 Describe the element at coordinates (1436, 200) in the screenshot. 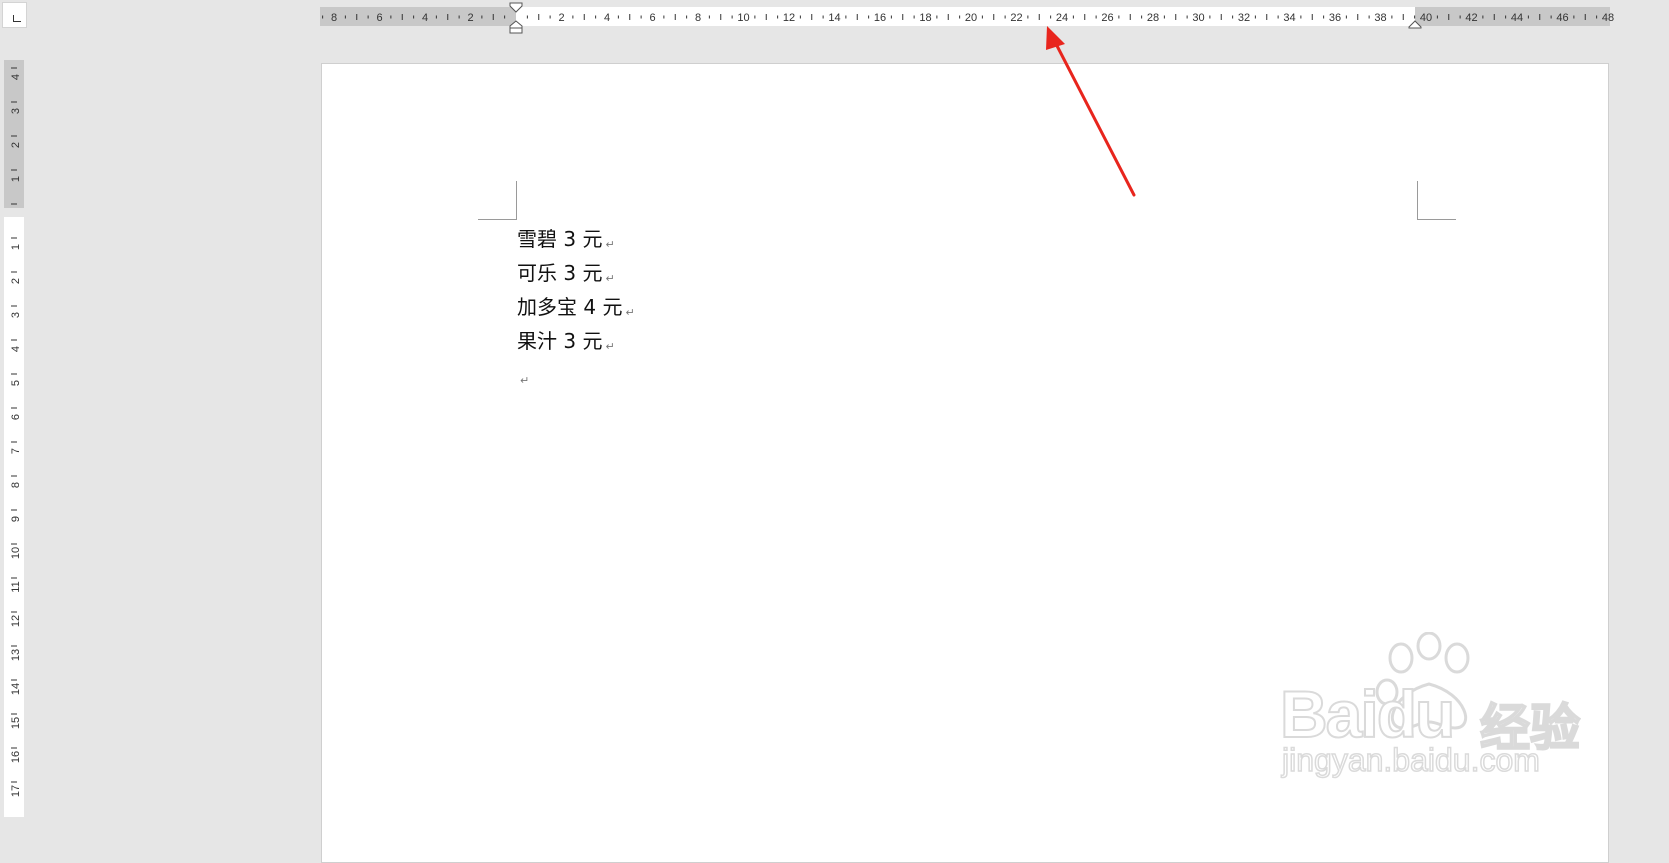

I see `crop-mark-top-right` at that location.